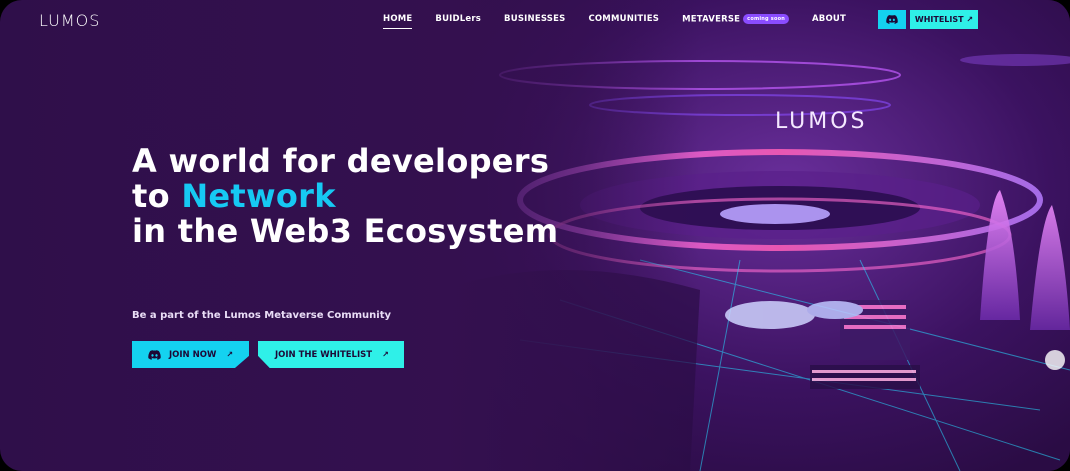 The height and width of the screenshot is (471, 1070). What do you see at coordinates (623, 19) in the screenshot?
I see `nav-communities: COMMUNITIES` at bounding box center [623, 19].